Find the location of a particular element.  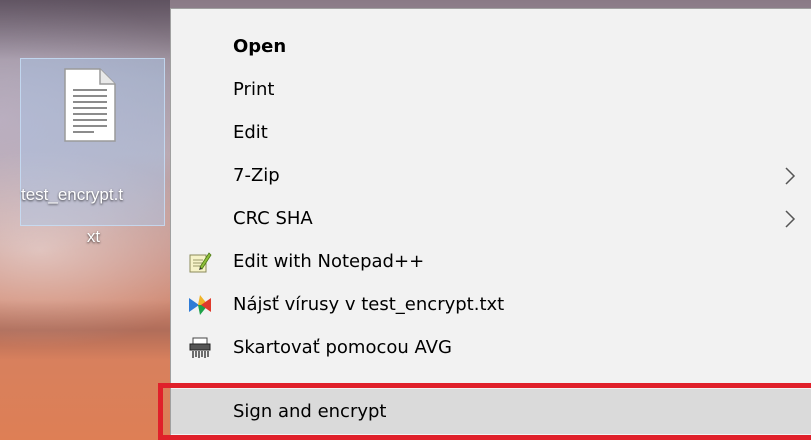

menu-item-avg-shred: Skartovať pomocou AVG is located at coordinates (491, 348).